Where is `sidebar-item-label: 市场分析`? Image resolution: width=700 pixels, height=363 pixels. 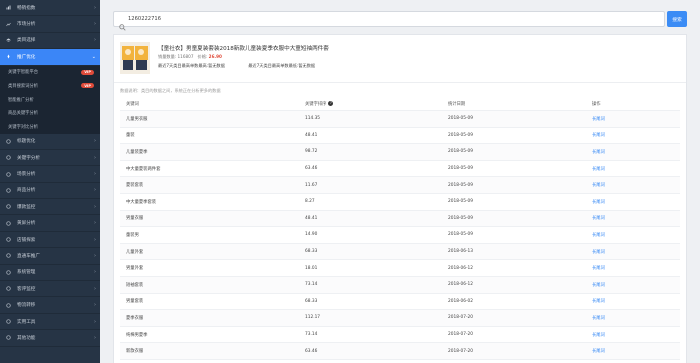
sidebar-item-label: 市场分析 is located at coordinates (26, 25).